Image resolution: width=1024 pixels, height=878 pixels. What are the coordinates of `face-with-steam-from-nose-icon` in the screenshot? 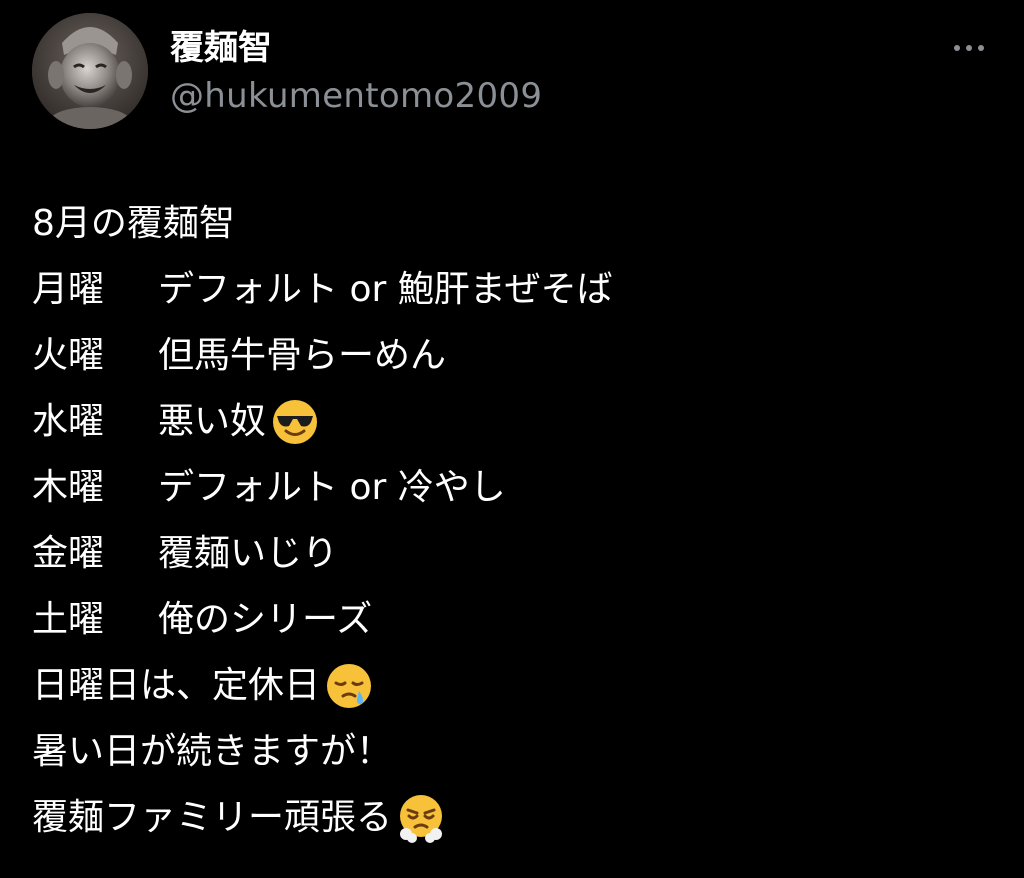 It's located at (421, 818).